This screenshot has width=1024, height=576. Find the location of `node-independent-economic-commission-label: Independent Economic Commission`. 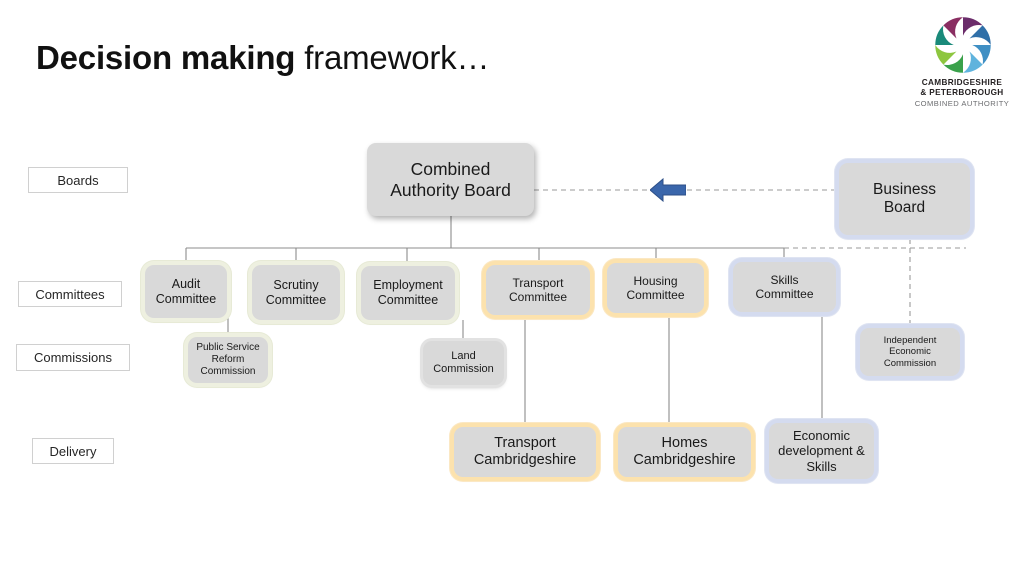

node-independent-economic-commission-label: Independent Economic Commission is located at coordinates (910, 352).